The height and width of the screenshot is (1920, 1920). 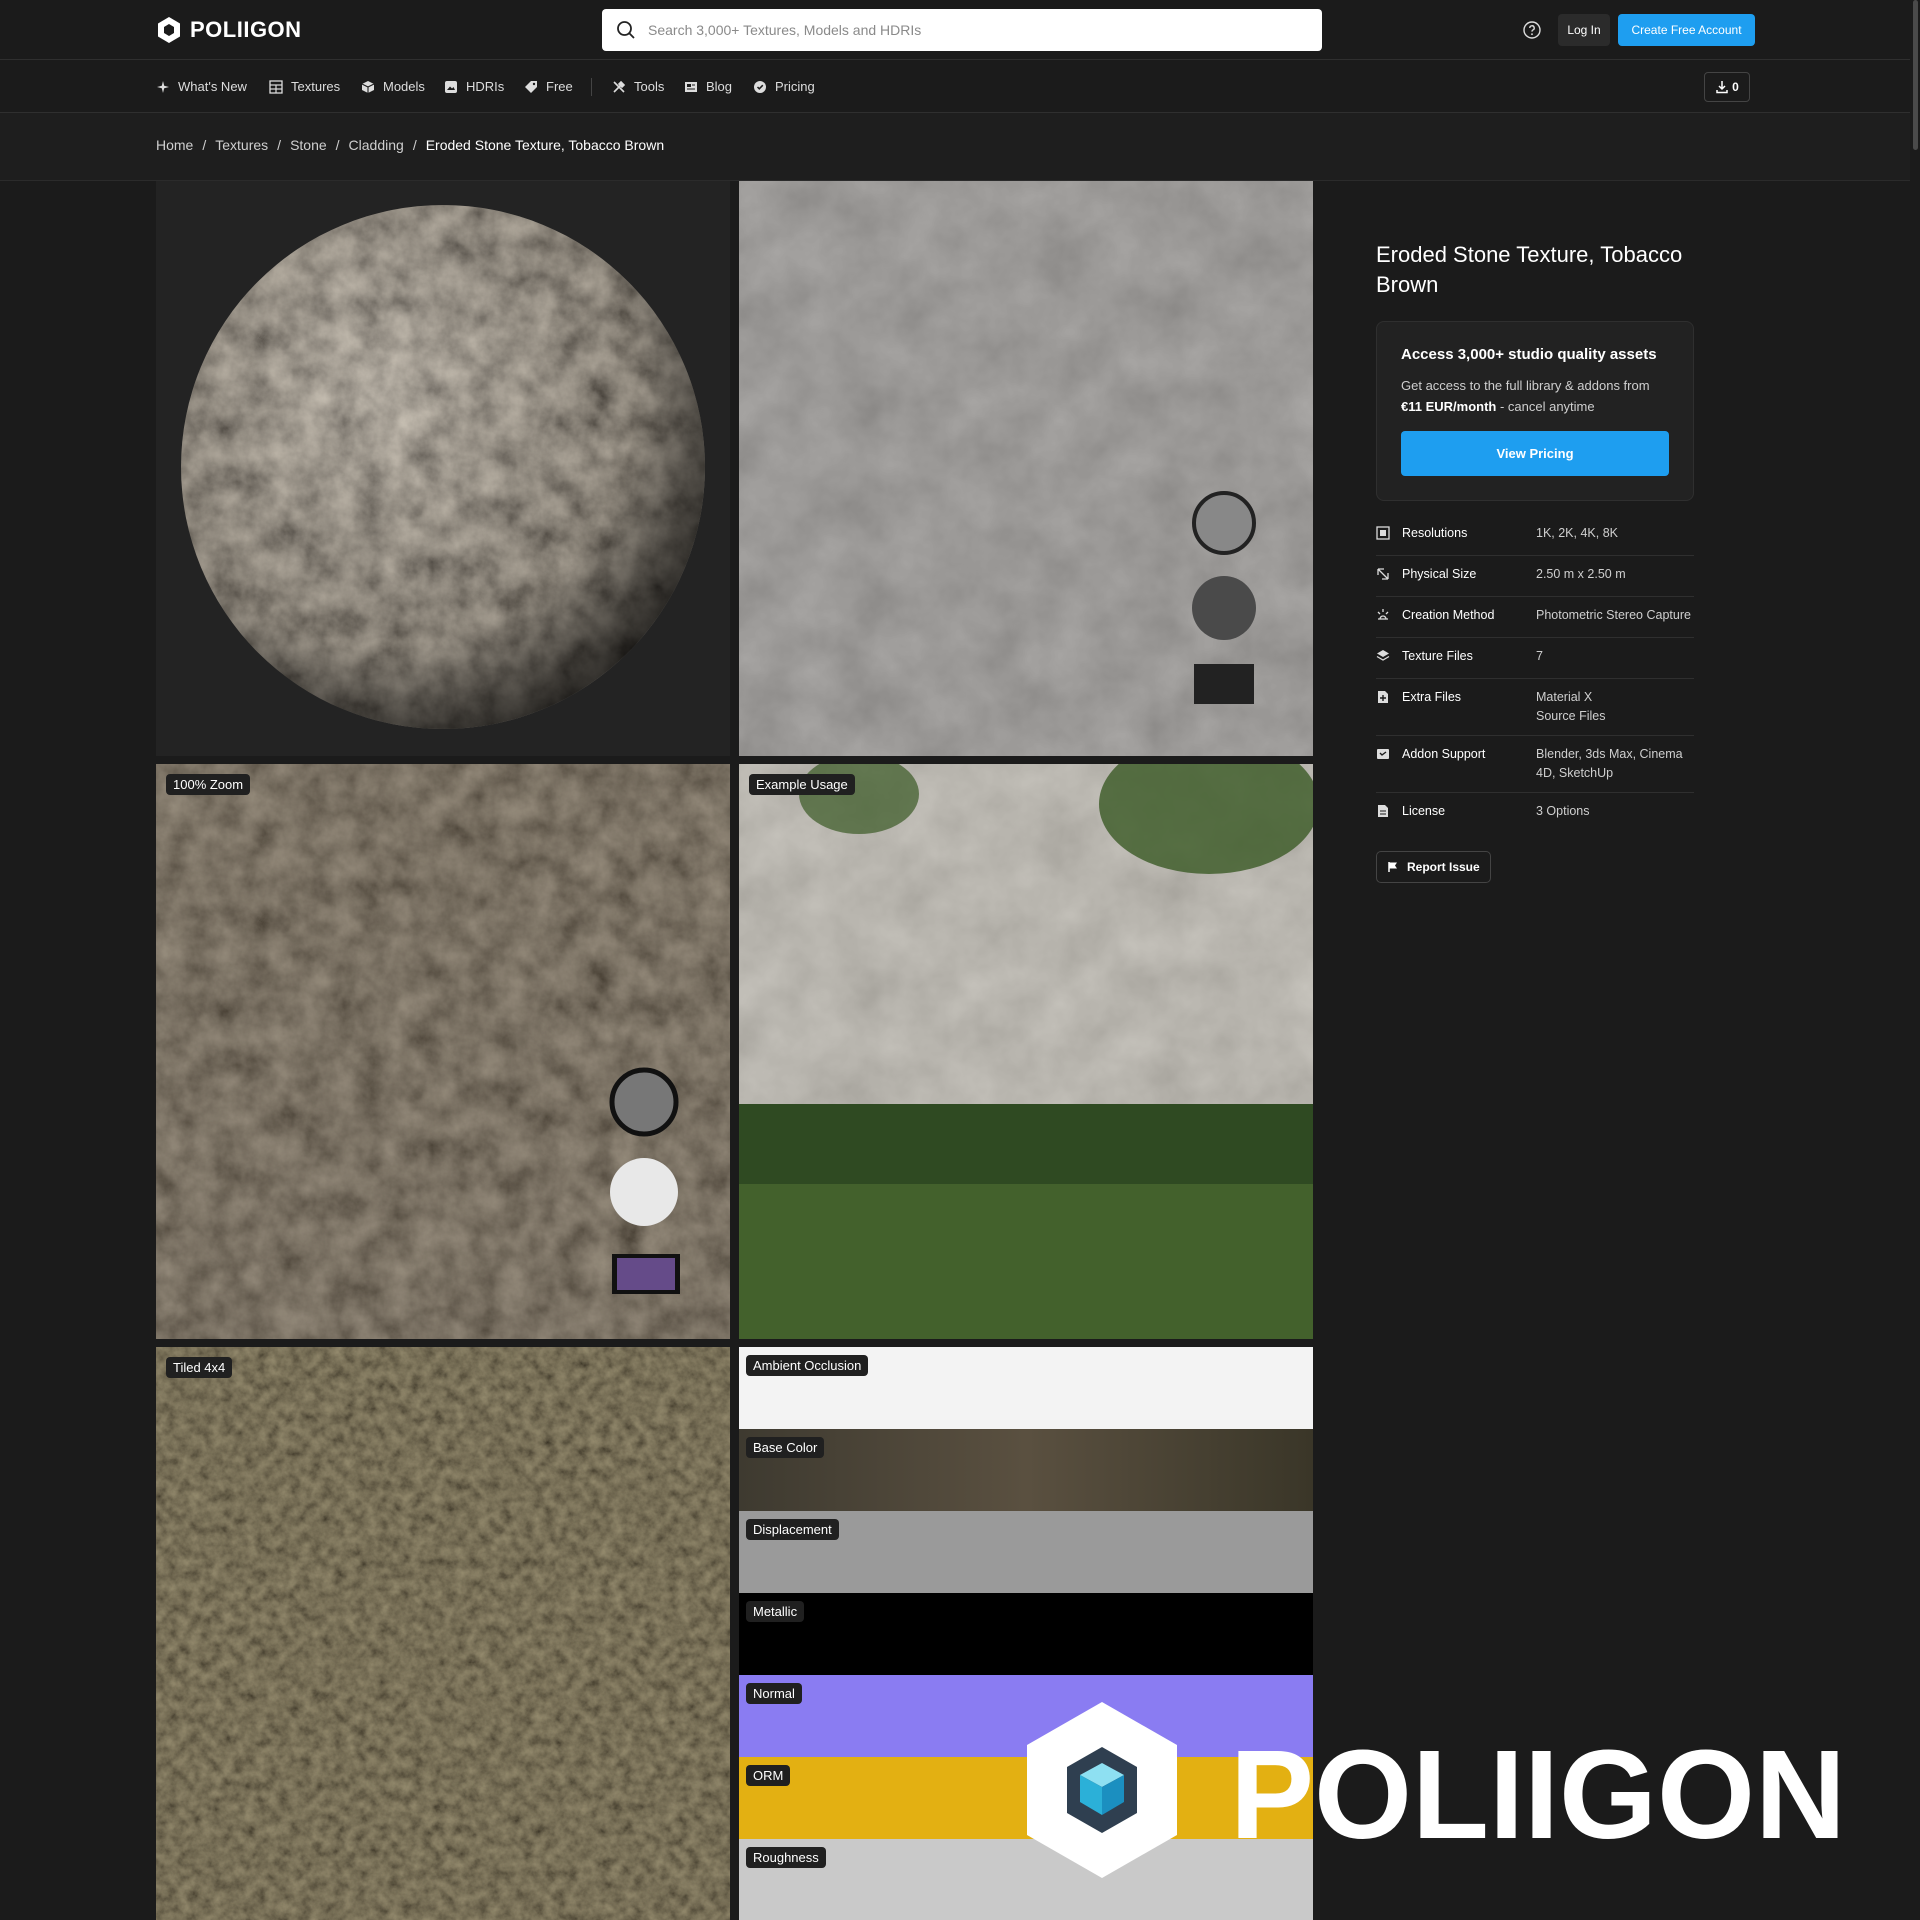 I want to click on nav-label: Pricing, so click(x=795, y=86).